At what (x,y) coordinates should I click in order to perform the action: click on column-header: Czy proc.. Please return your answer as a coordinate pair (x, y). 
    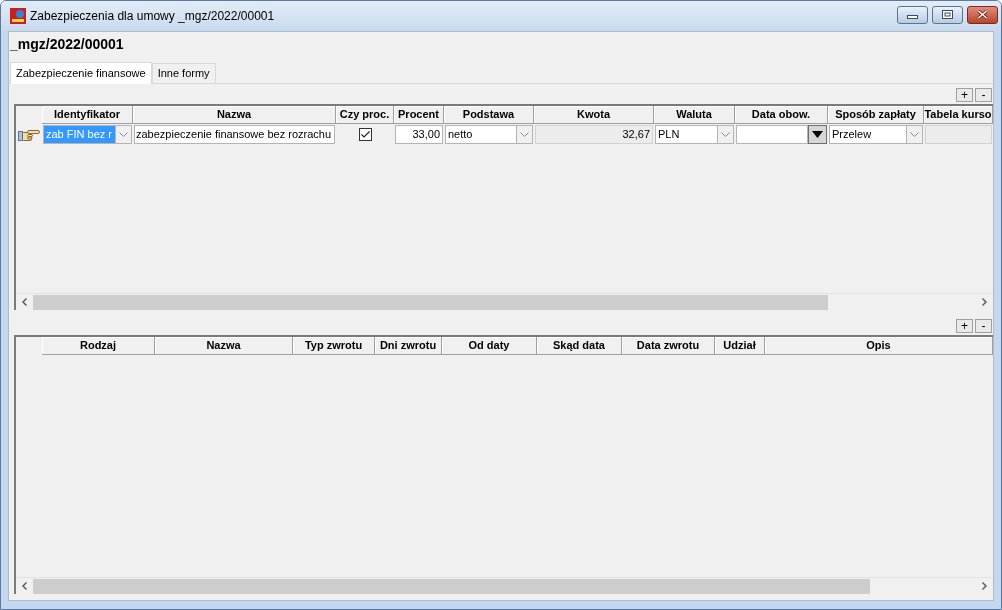
    Looking at the image, I should click on (365, 115).